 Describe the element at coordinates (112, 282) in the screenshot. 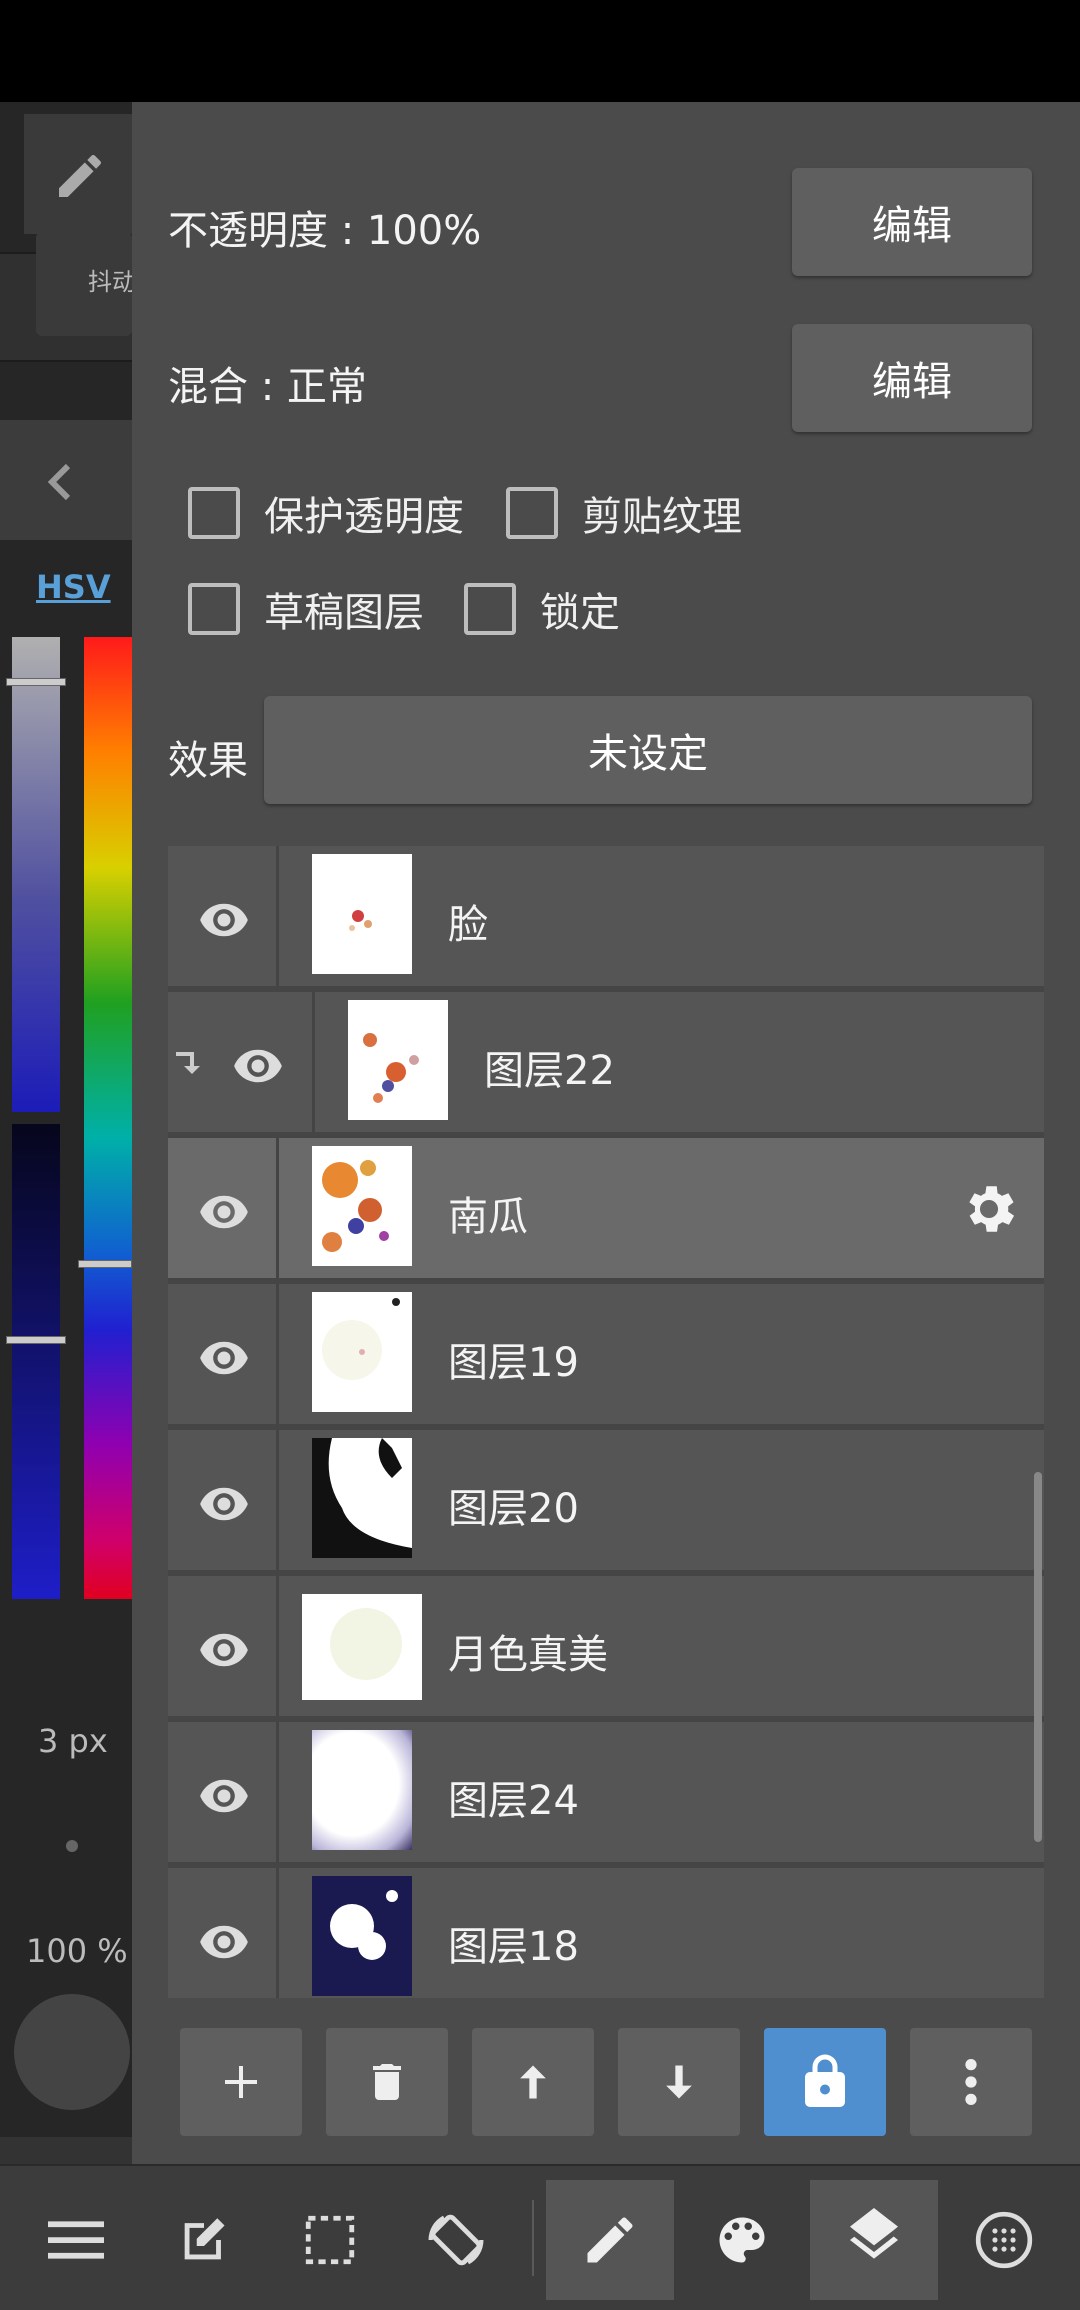

I see `brush-chip-label: 抖动` at that location.